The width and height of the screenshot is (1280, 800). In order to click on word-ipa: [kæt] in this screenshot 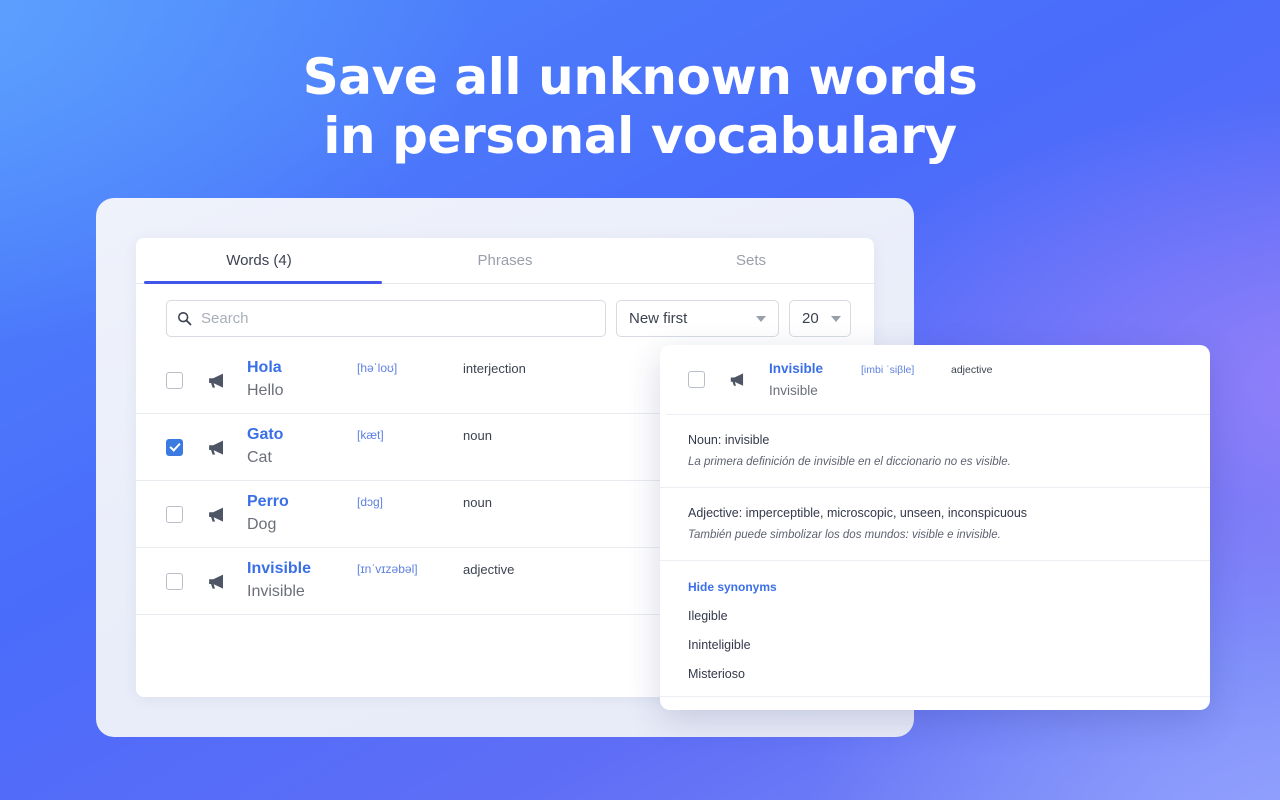, I will do `click(370, 435)`.